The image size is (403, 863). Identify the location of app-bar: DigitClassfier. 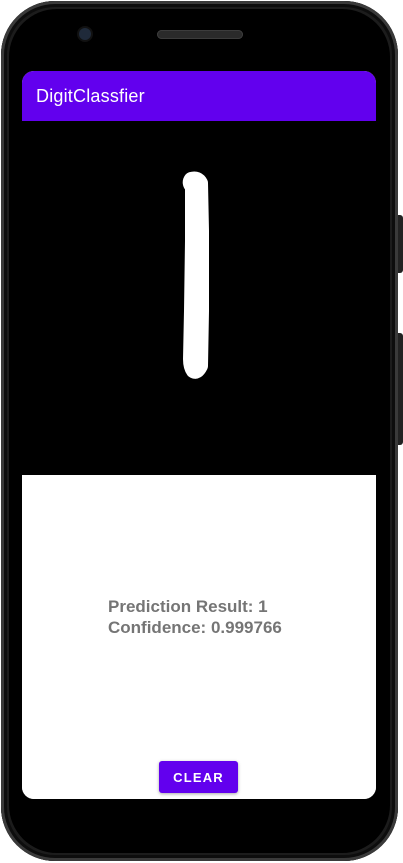
(199, 96).